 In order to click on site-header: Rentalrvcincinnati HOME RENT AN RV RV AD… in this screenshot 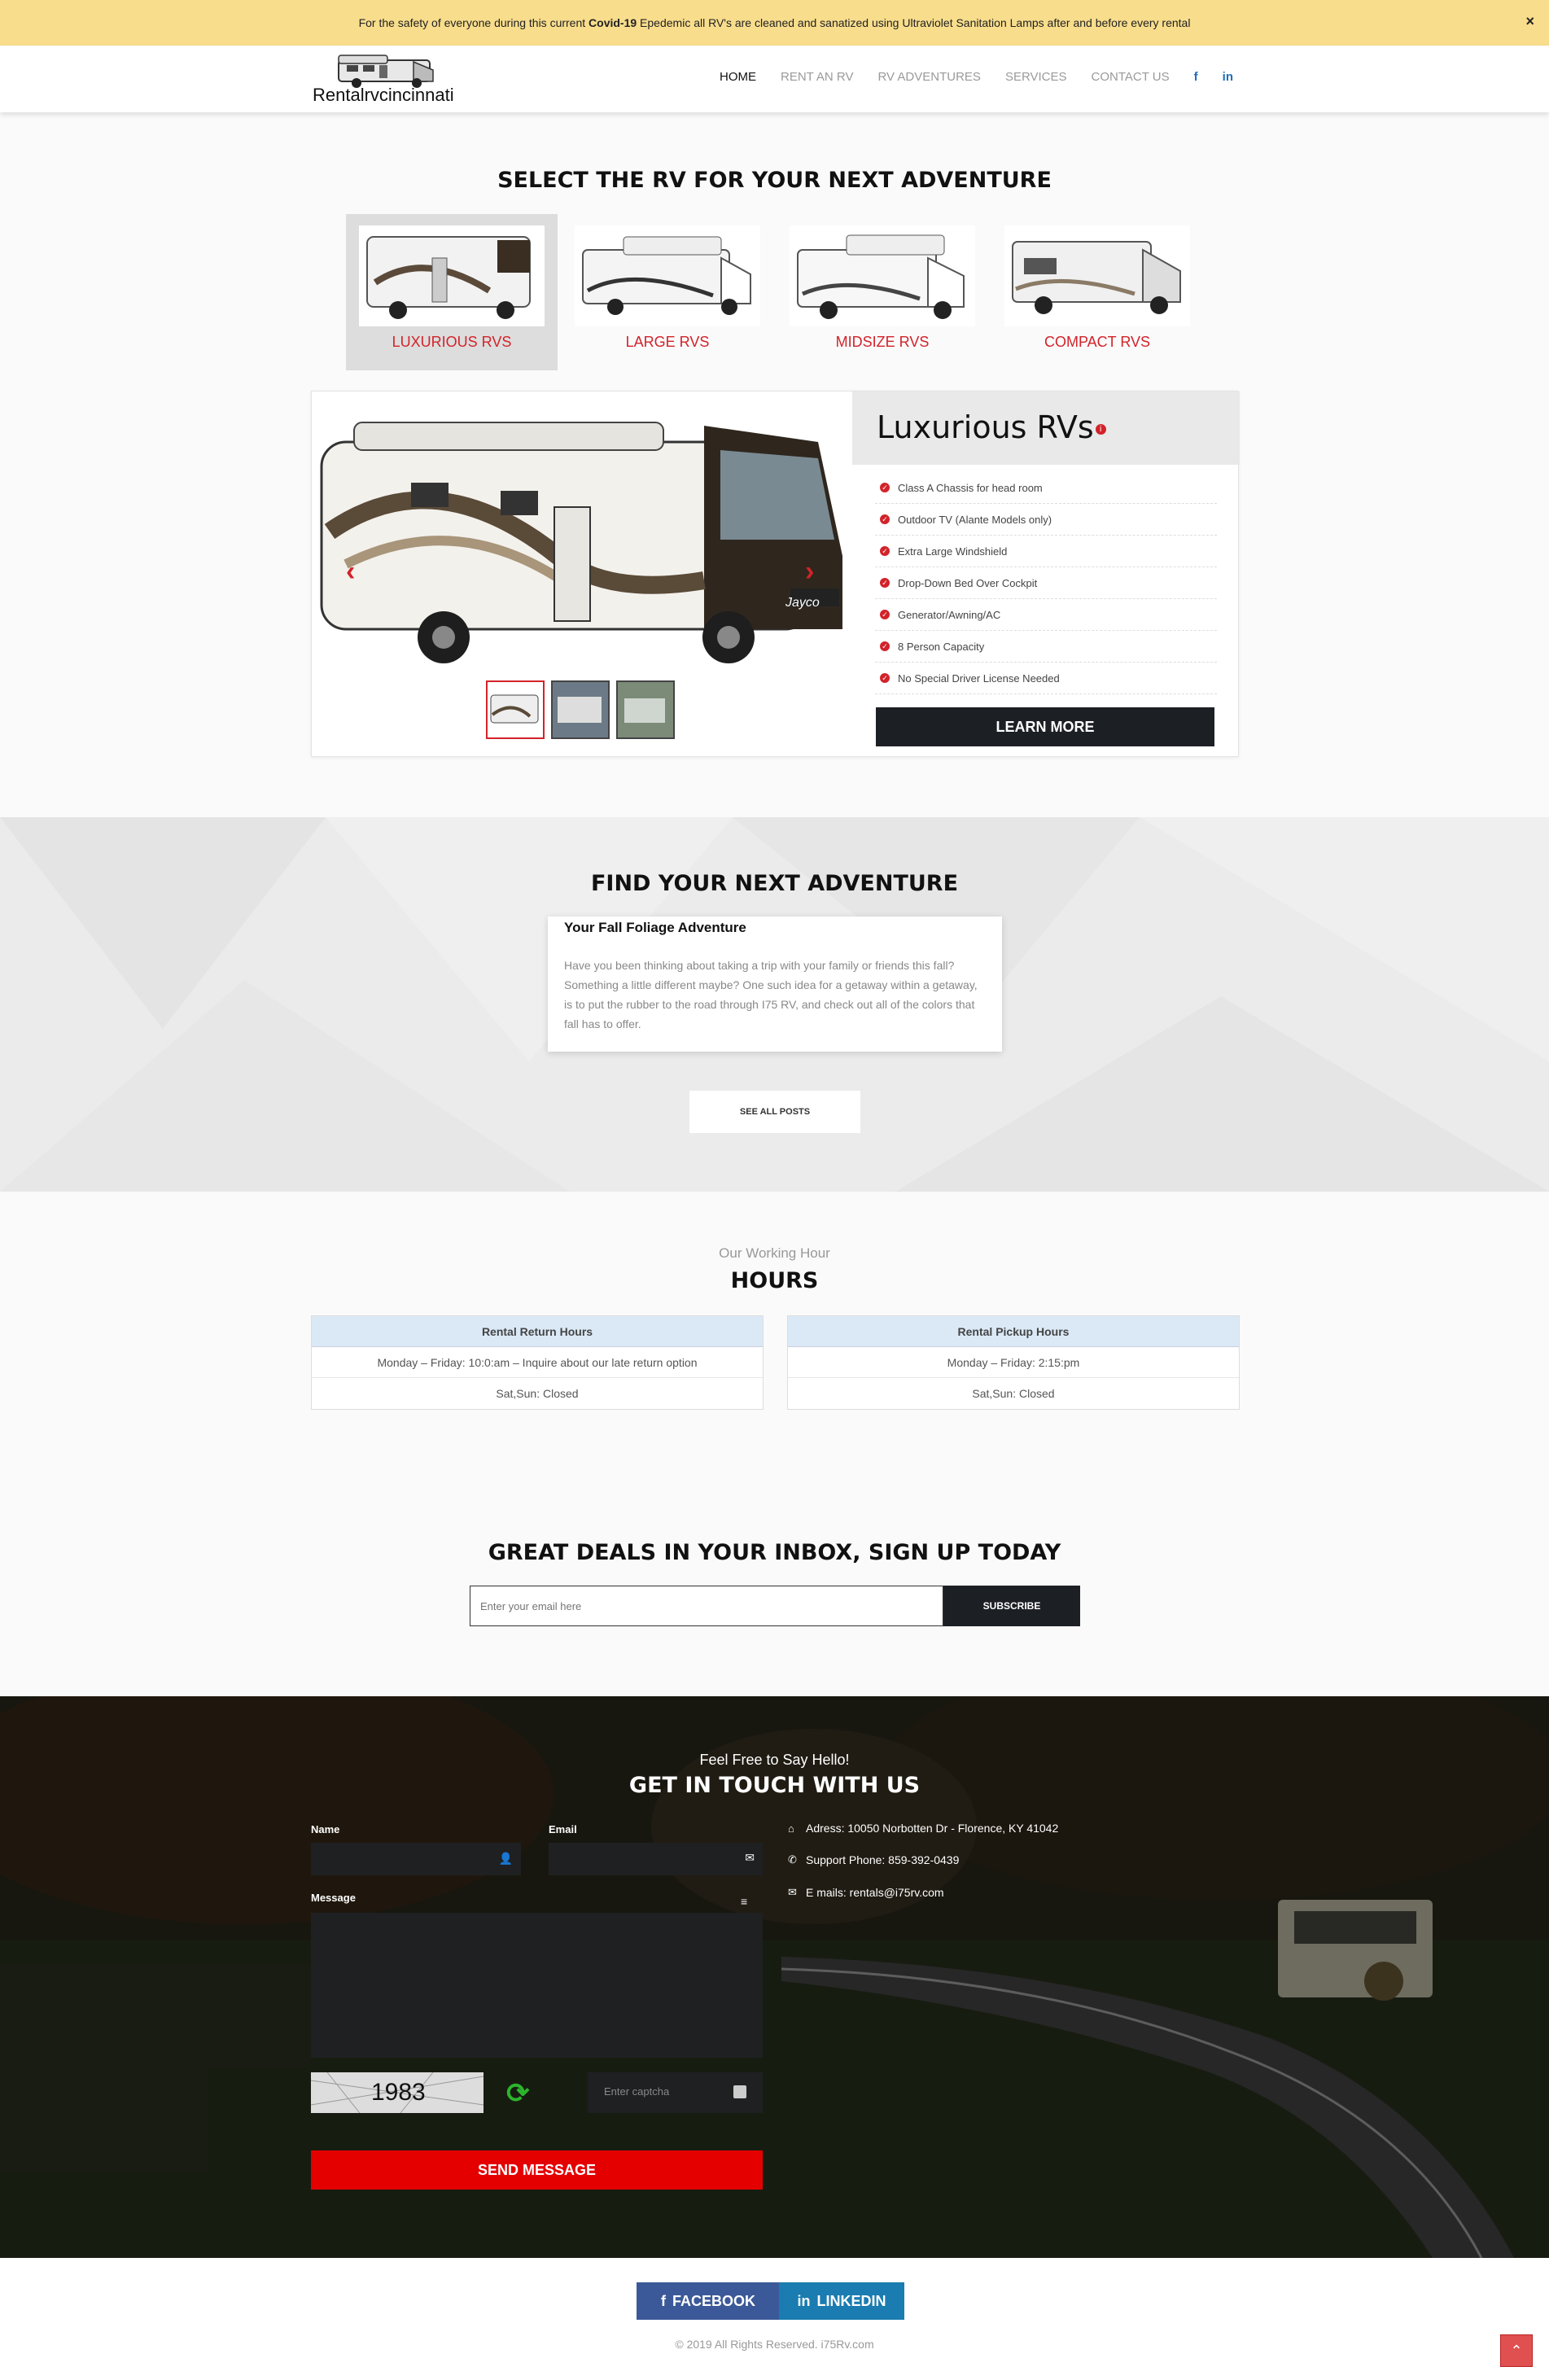, I will do `click(774, 79)`.